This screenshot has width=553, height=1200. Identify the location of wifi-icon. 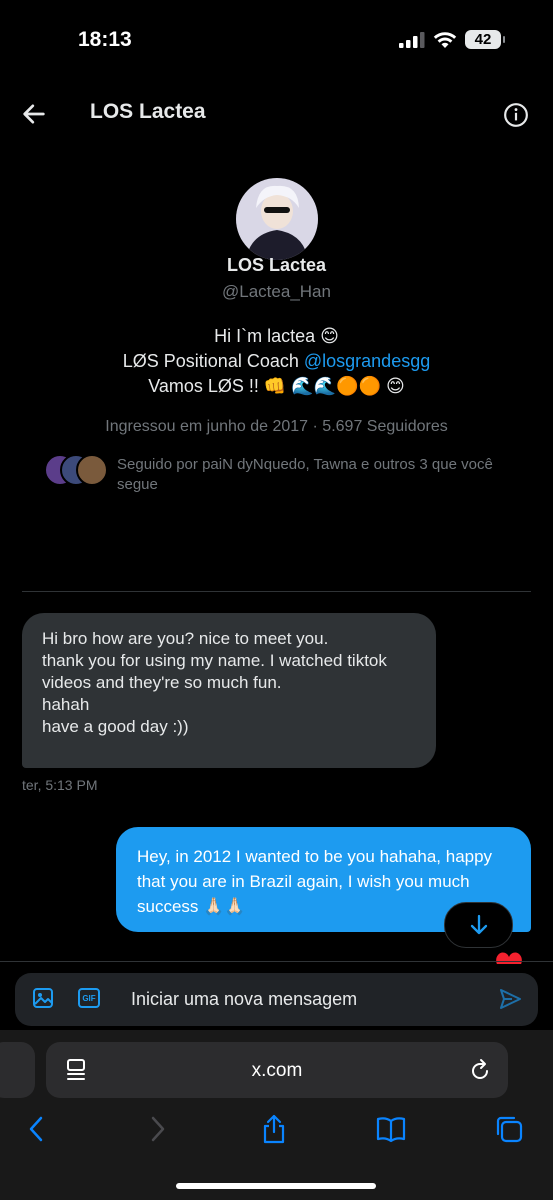
(445, 39).